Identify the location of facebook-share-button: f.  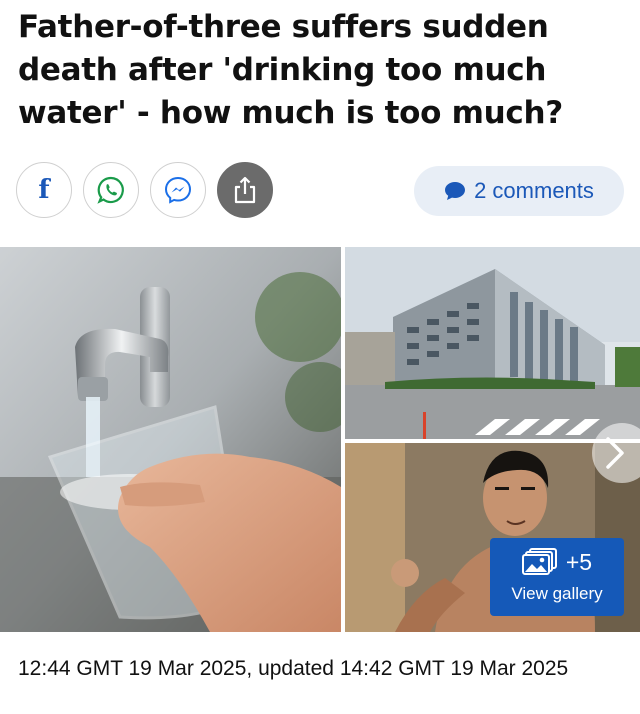
(44, 190).